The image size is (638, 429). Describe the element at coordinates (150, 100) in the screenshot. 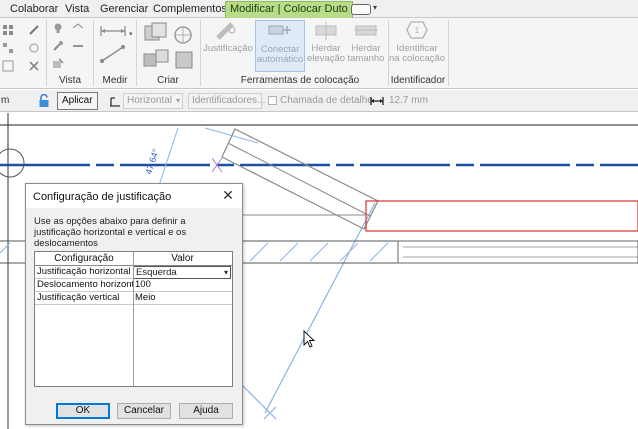

I see `orientation-select-value: Horizontal` at that location.